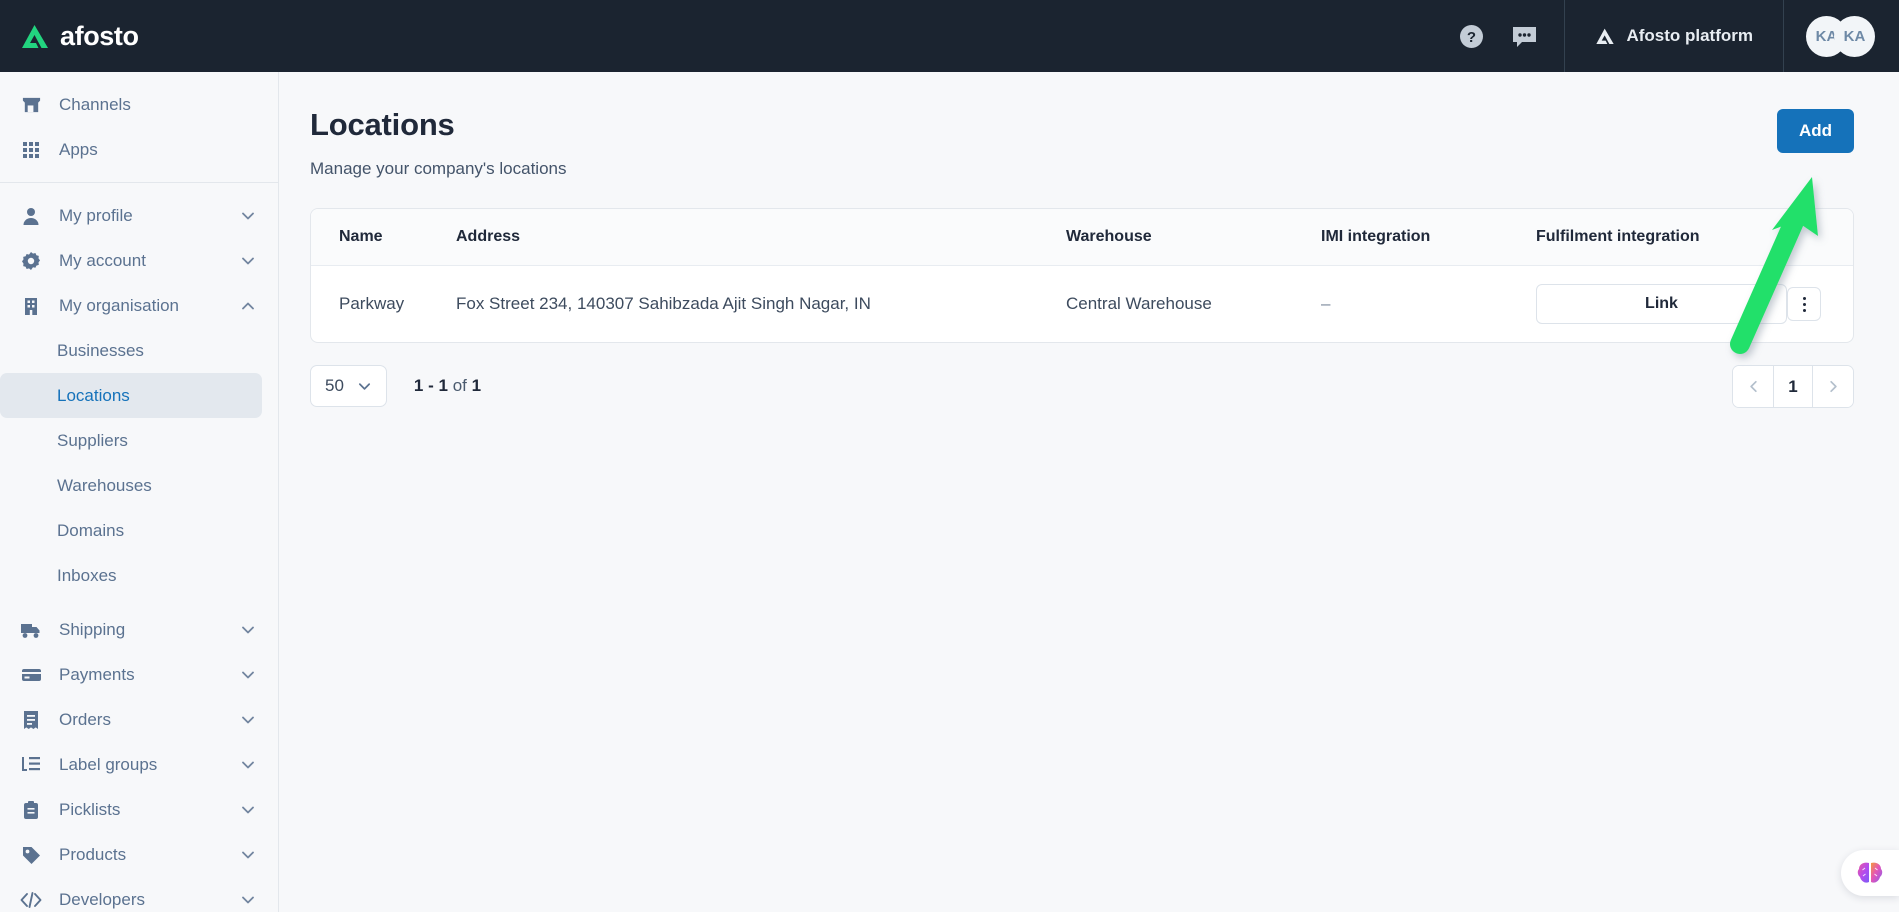 This screenshot has width=1899, height=912. What do you see at coordinates (31, 810) in the screenshot?
I see `clipboard-icon` at bounding box center [31, 810].